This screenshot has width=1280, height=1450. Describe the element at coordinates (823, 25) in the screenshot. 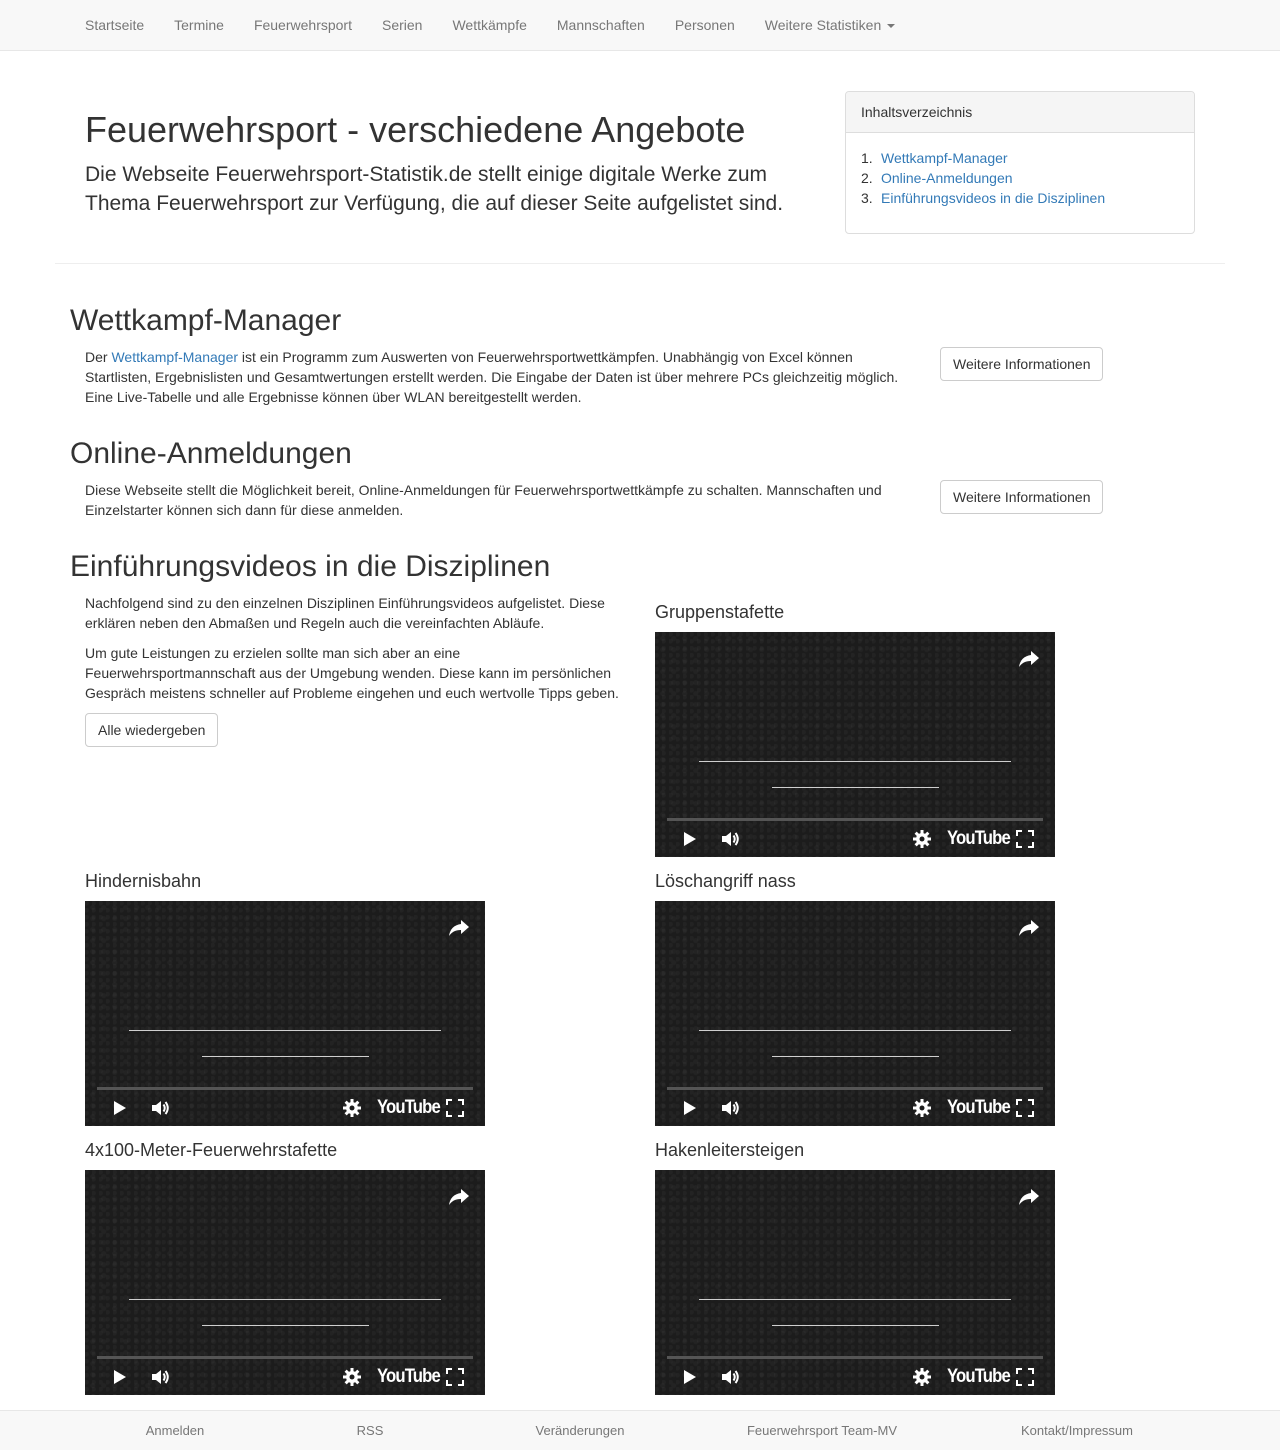

I see `nav-dropdown-label: Weitere Statistiken` at that location.